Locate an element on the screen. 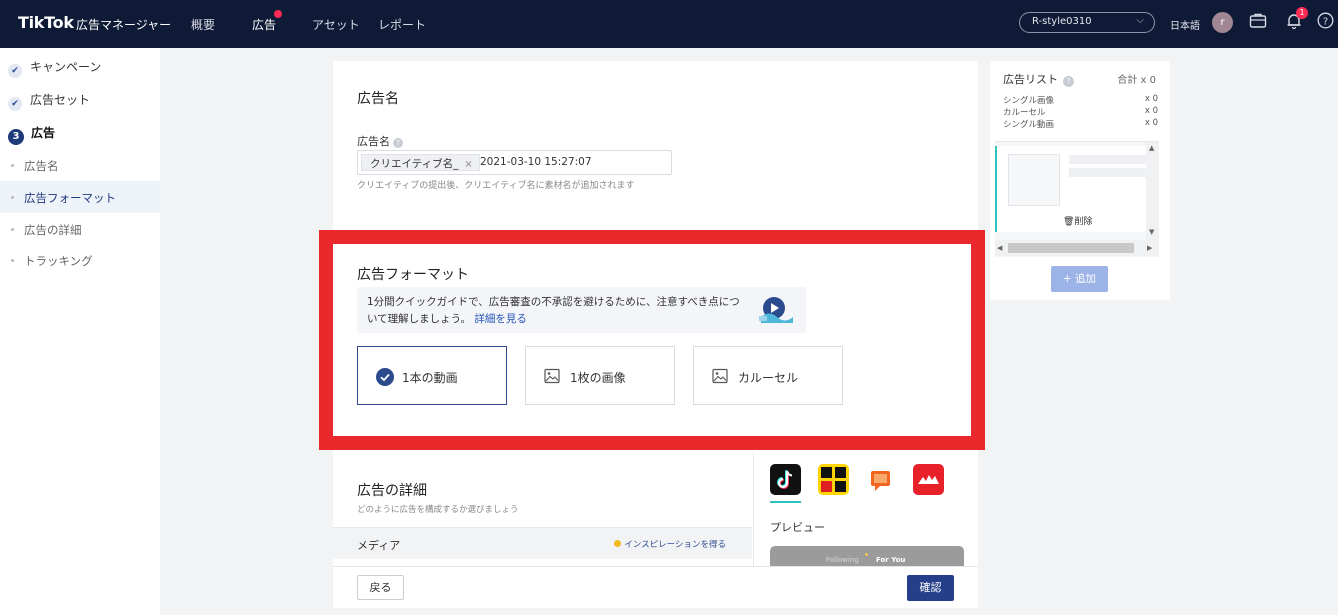 The image size is (1338, 615). inspiration-link: インスピレーションを得る is located at coordinates (670, 544).